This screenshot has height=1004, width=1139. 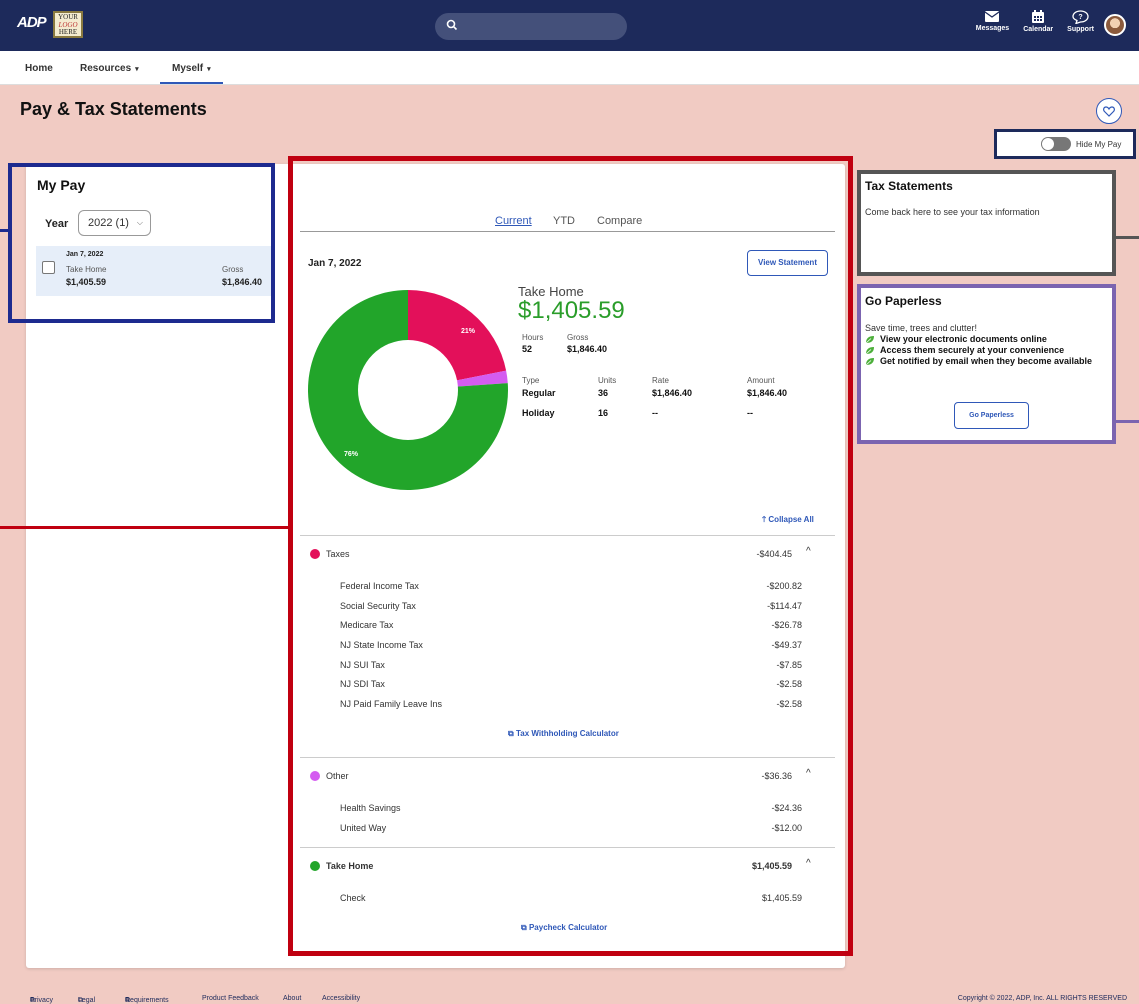 I want to click on pay-item-gross: $1,846.40, so click(x=242, y=282).